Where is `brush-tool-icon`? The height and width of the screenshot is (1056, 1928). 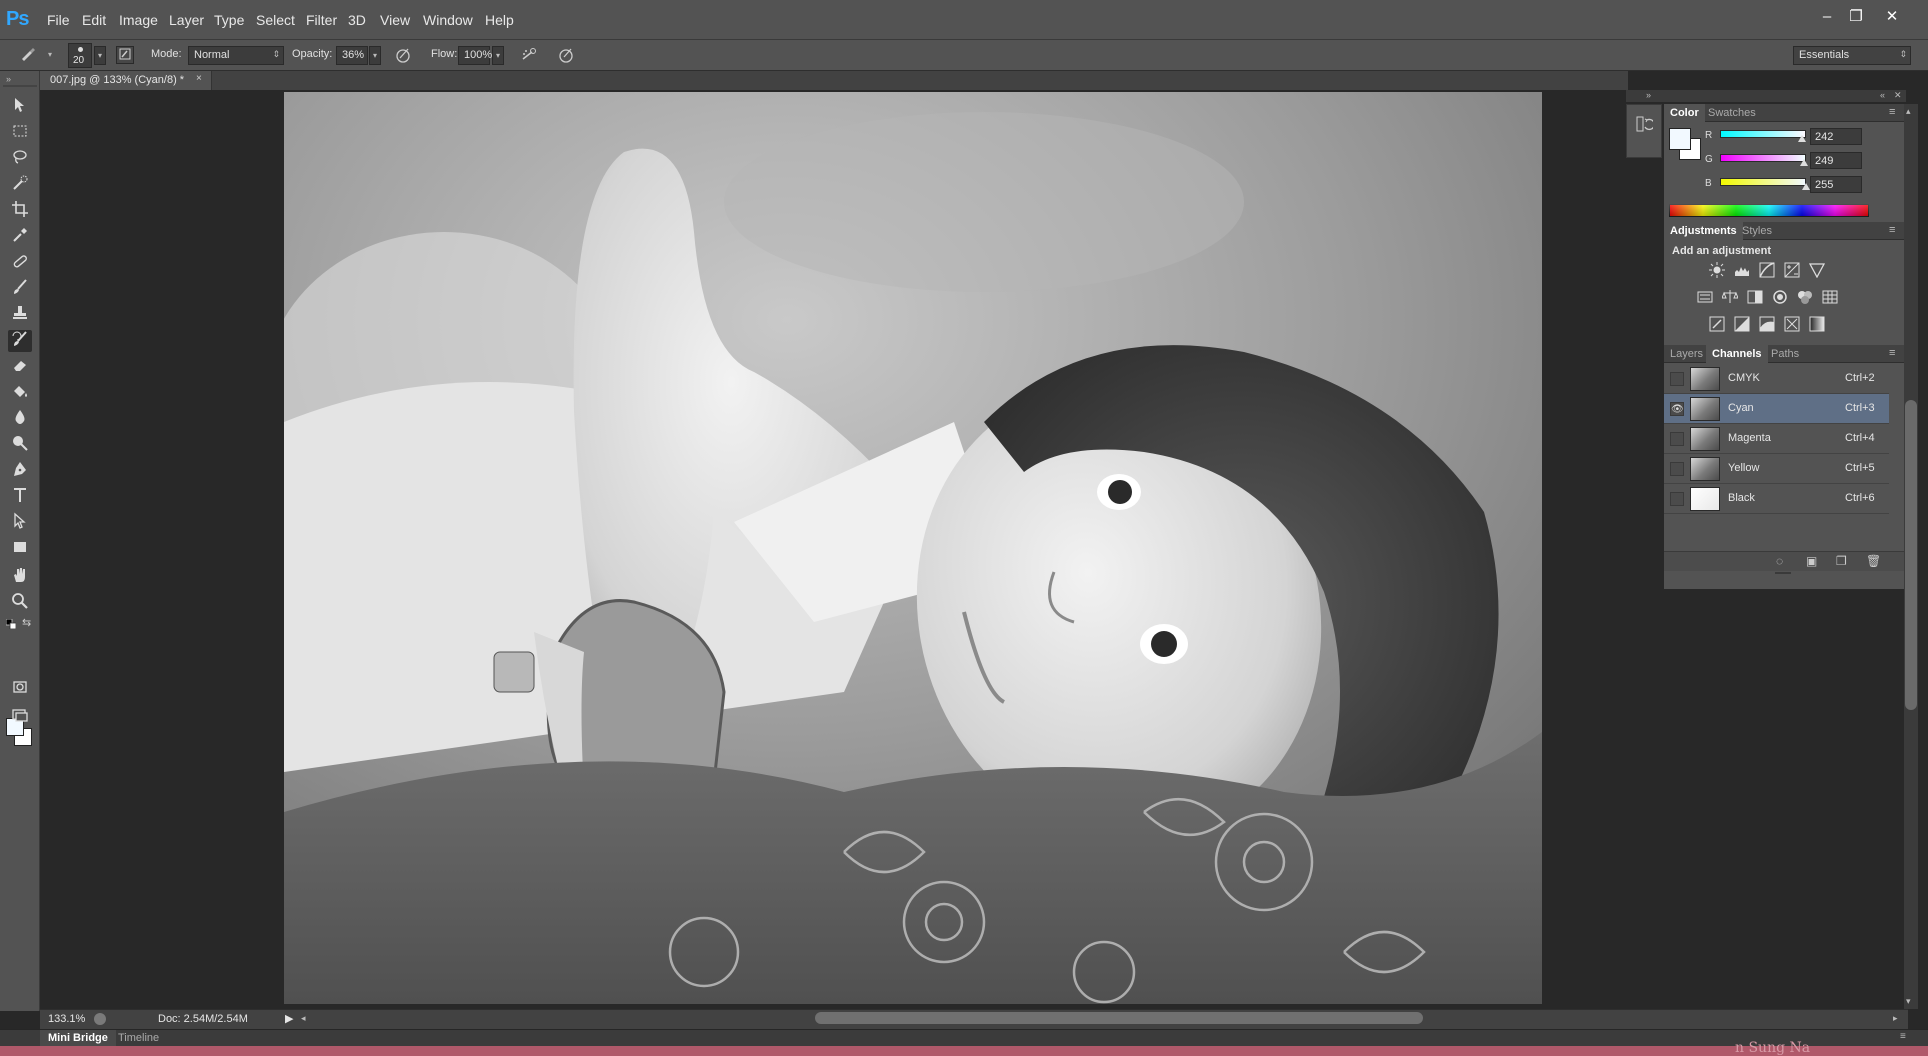
brush-tool-icon is located at coordinates (20, 289).